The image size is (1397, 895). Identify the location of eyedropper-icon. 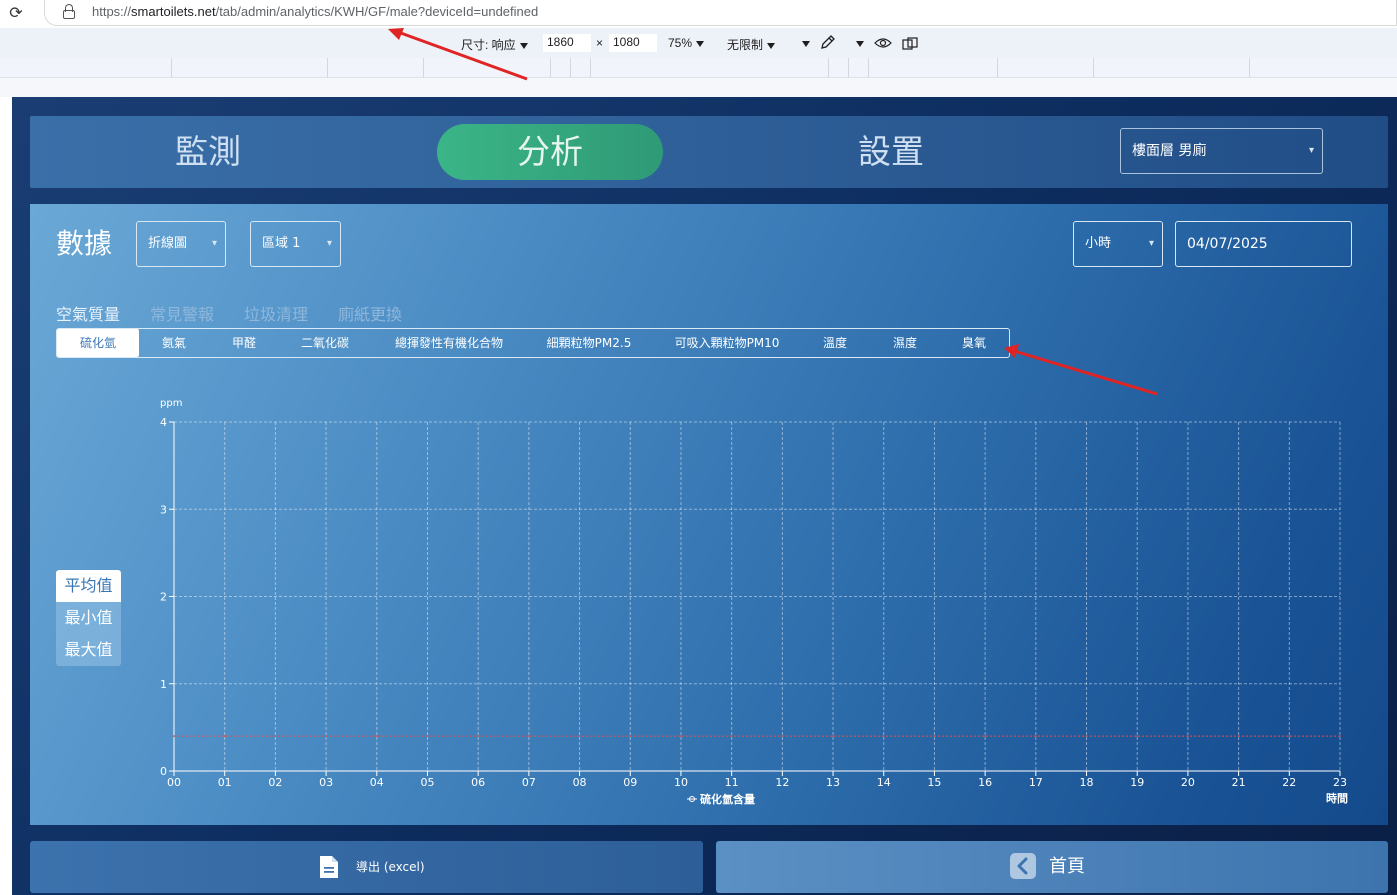
(828, 43).